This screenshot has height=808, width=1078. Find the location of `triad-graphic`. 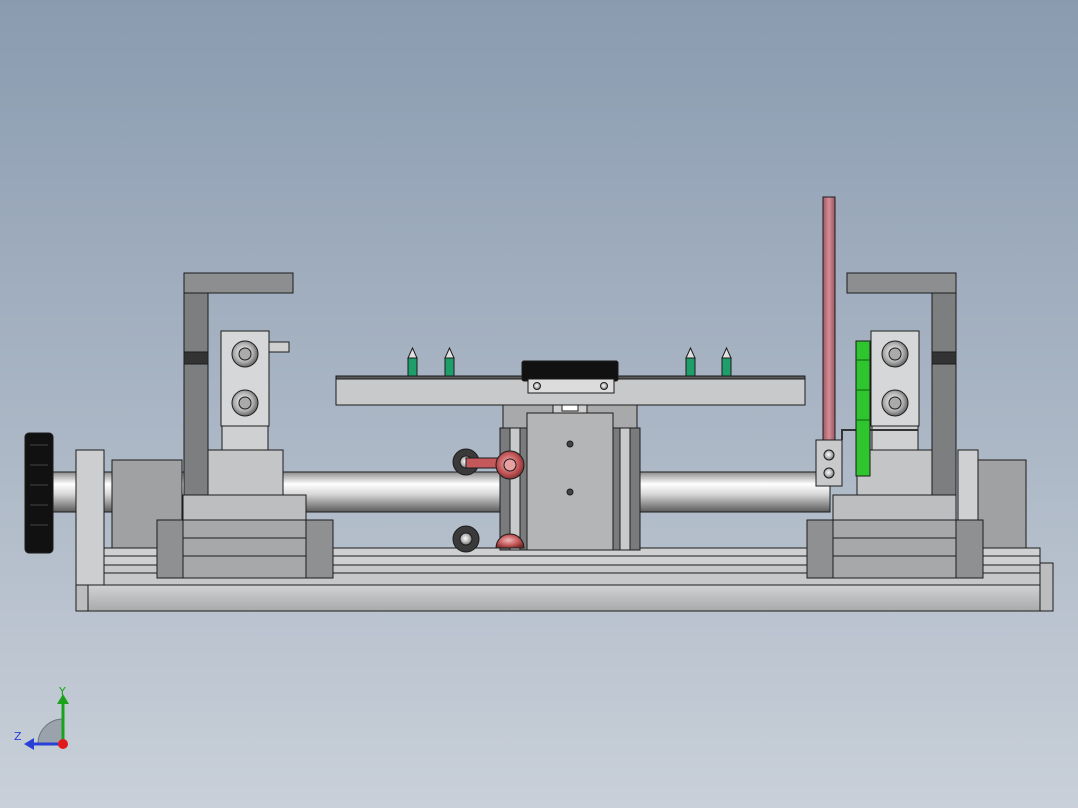

triad-graphic is located at coordinates (46, 722).